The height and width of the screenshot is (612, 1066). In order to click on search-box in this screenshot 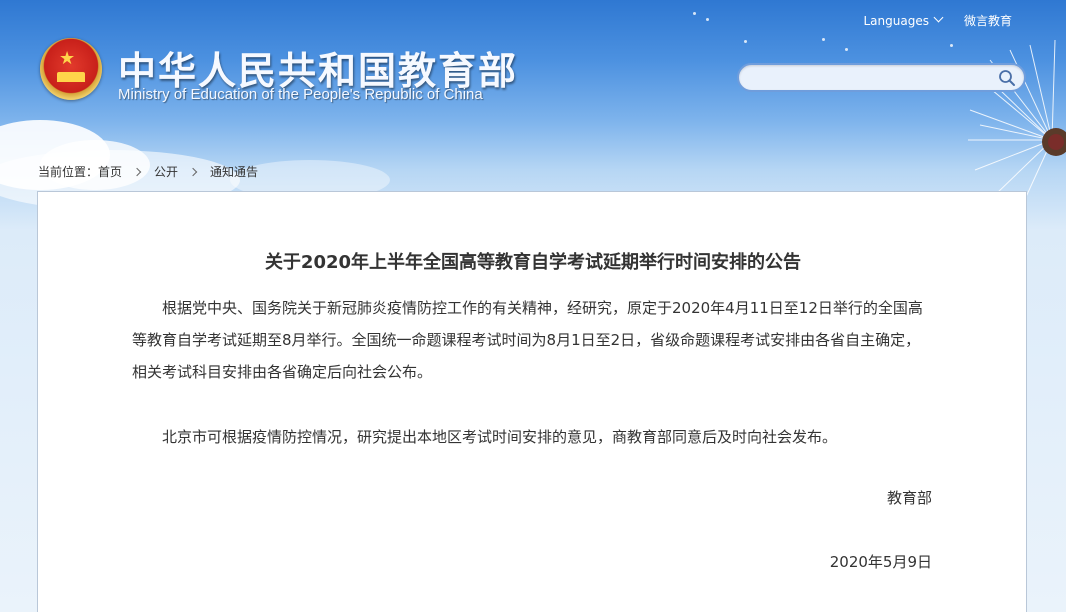, I will do `click(881, 77)`.